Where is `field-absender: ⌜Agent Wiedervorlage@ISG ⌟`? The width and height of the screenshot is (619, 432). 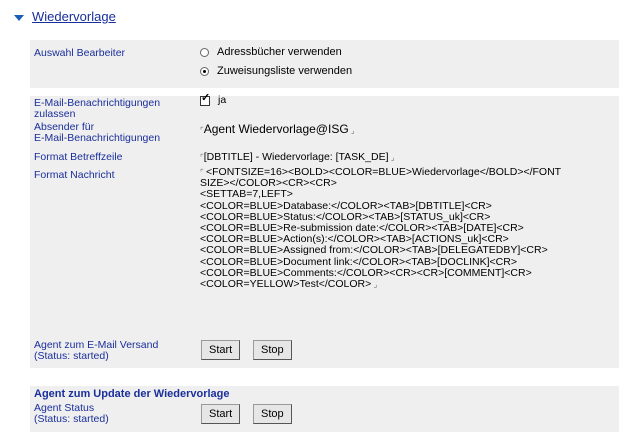
field-absender: ⌜Agent Wiedervorlage@ISG ⌟ is located at coordinates (277, 129).